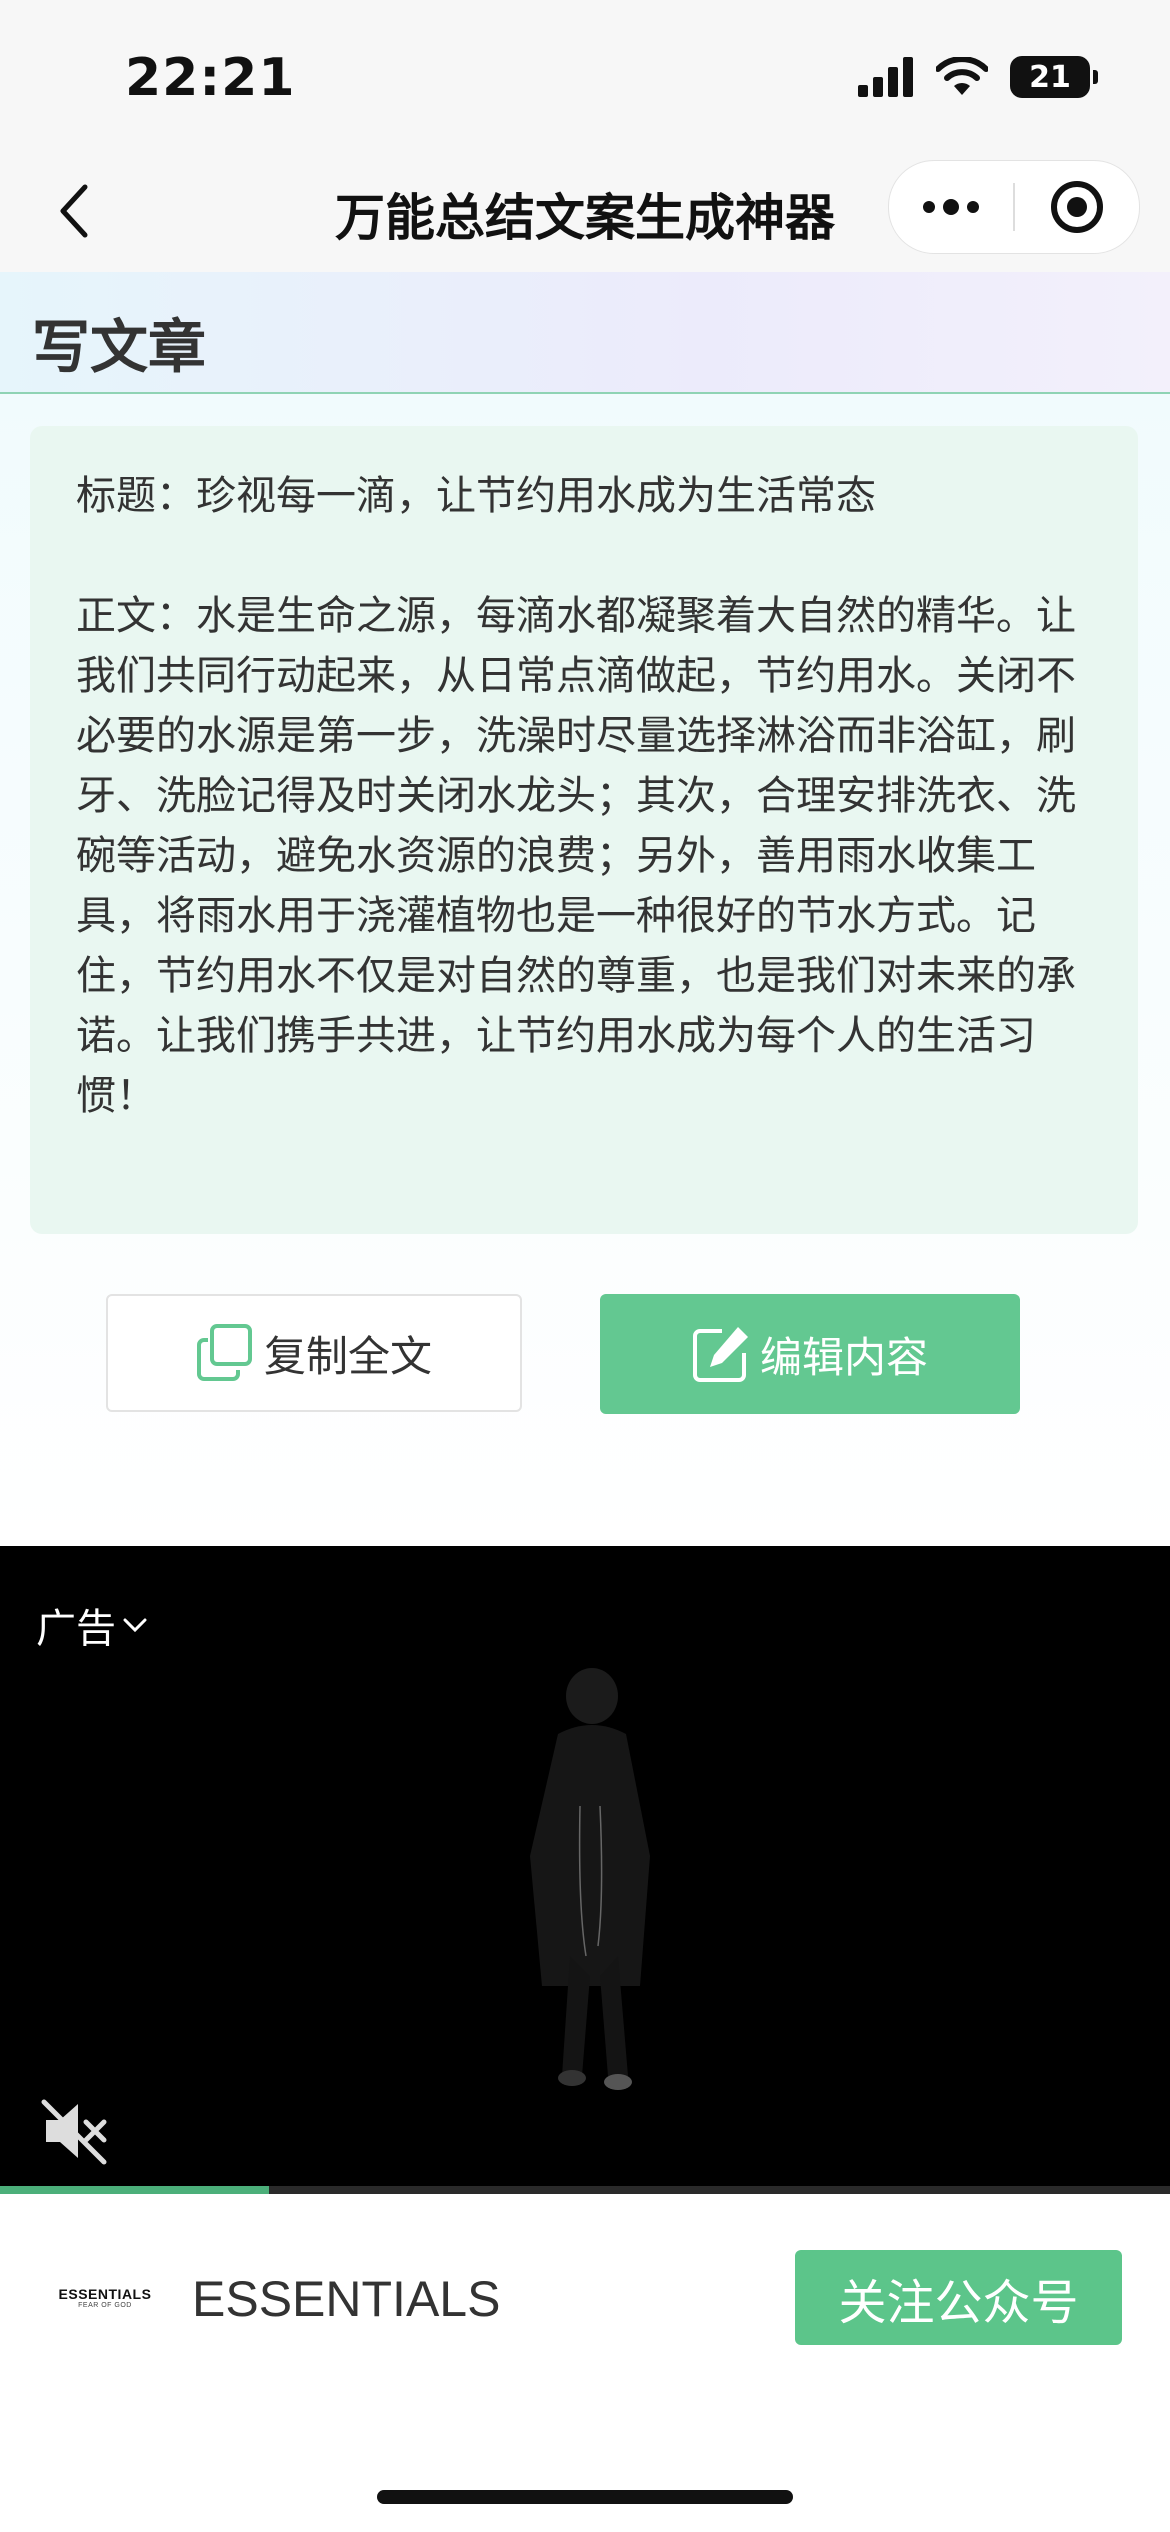  I want to click on action-buttons: 复制全文 编辑内容, so click(585, 1354).